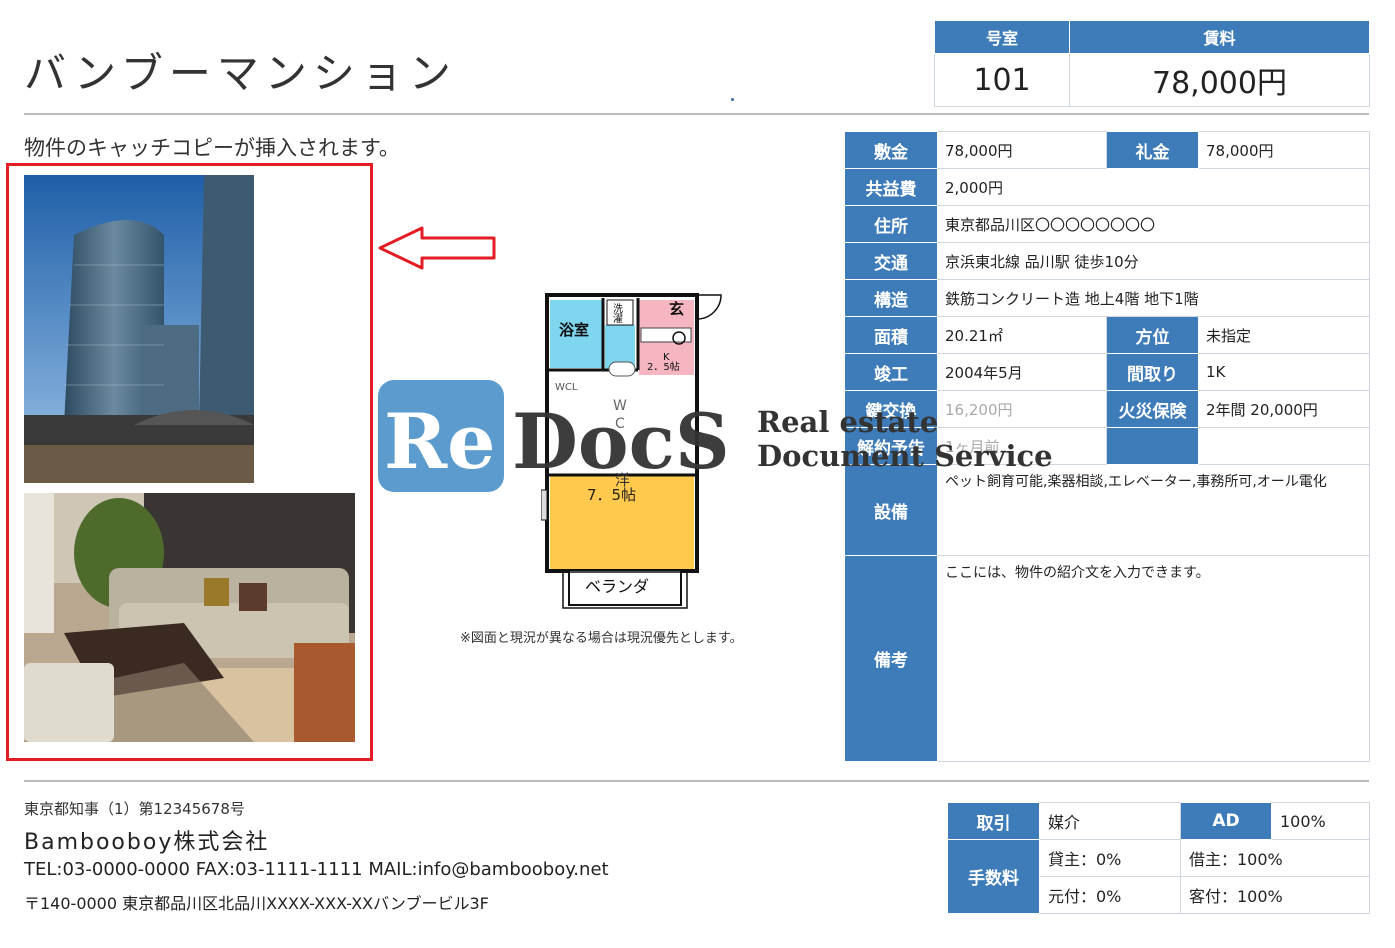  I want to click on insurance-value: 2年間 20,000円, so click(1284, 409).